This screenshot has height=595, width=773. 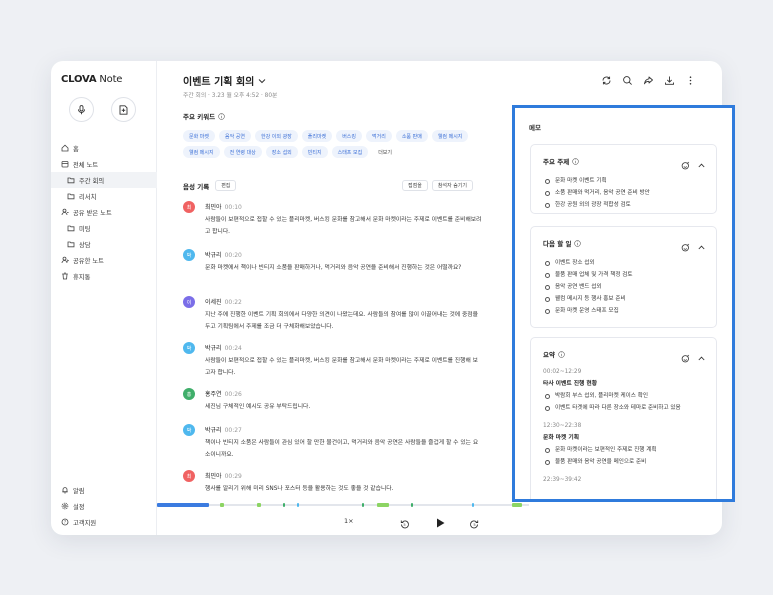 I want to click on sidebar-item-shared-notes: 공유한 노트, so click(x=104, y=260).